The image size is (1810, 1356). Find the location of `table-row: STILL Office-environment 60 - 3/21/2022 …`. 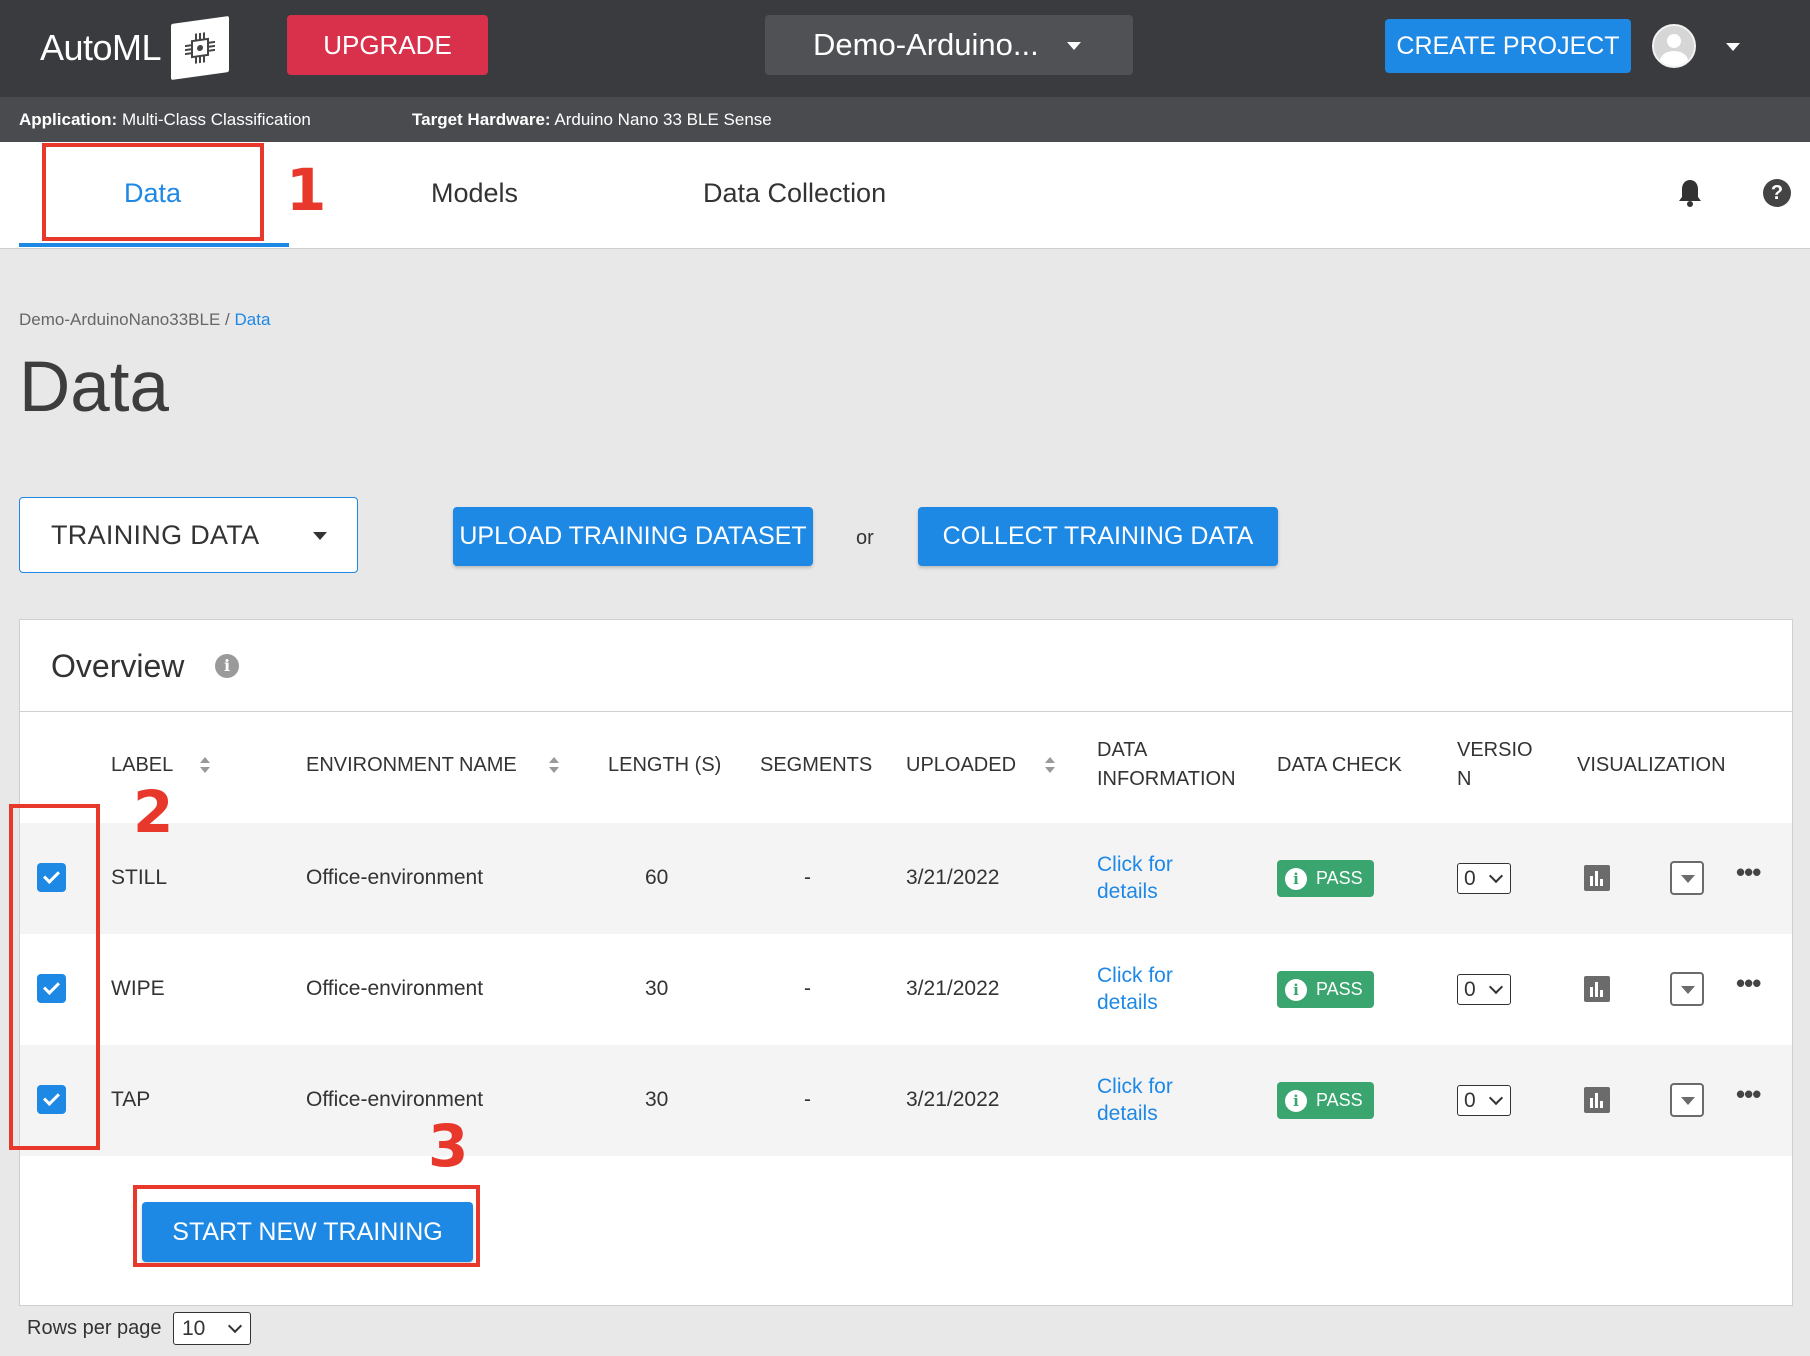

table-row: STILL Office-environment 60 - 3/21/2022 … is located at coordinates (906, 878).